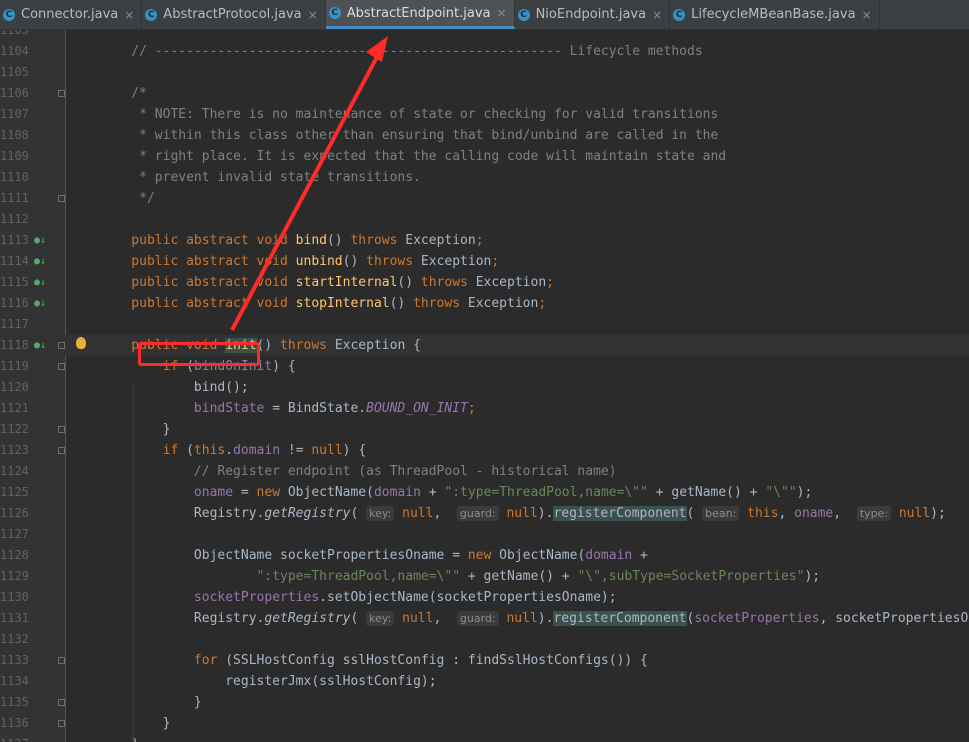  What do you see at coordinates (305, 192) in the screenshot?
I see `annotation-arrow-shaft` at bounding box center [305, 192].